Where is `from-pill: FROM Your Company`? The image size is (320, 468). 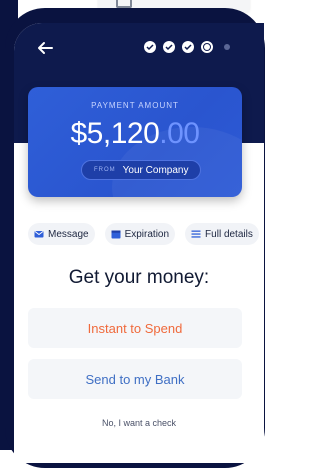
from-pill: FROM Your Company is located at coordinates (141, 170).